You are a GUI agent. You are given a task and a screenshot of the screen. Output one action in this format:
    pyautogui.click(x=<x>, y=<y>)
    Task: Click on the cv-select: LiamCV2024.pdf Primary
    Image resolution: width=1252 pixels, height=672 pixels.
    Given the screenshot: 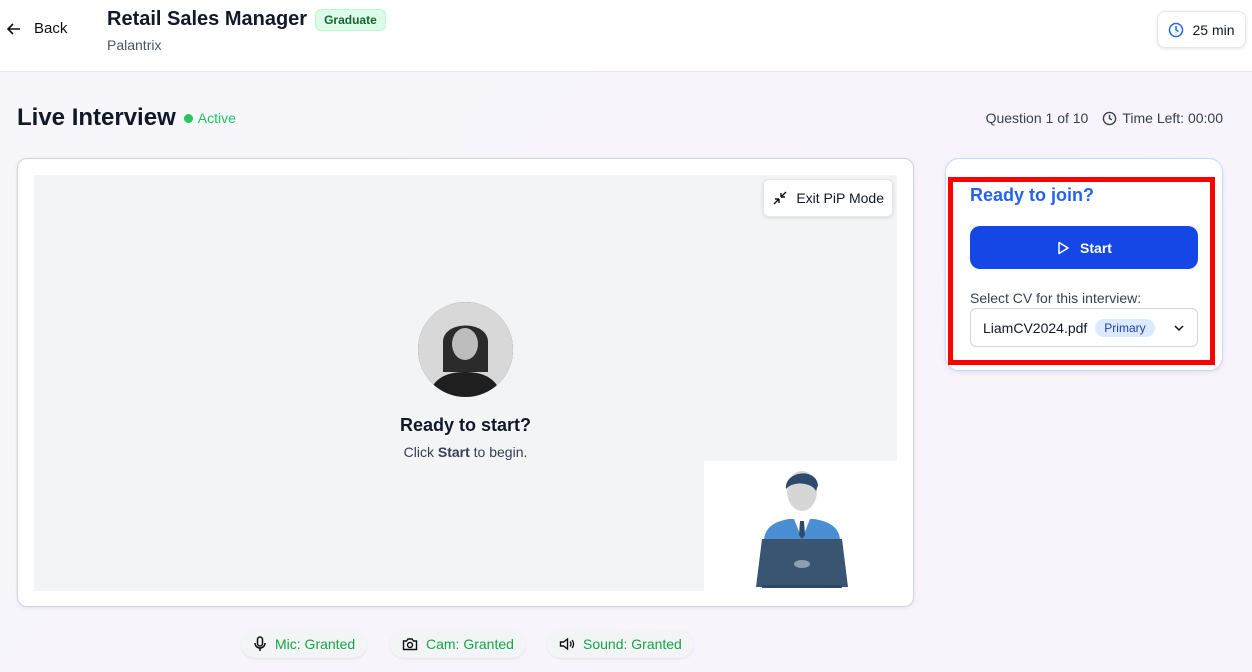 What is the action you would take?
    pyautogui.click(x=1084, y=327)
    